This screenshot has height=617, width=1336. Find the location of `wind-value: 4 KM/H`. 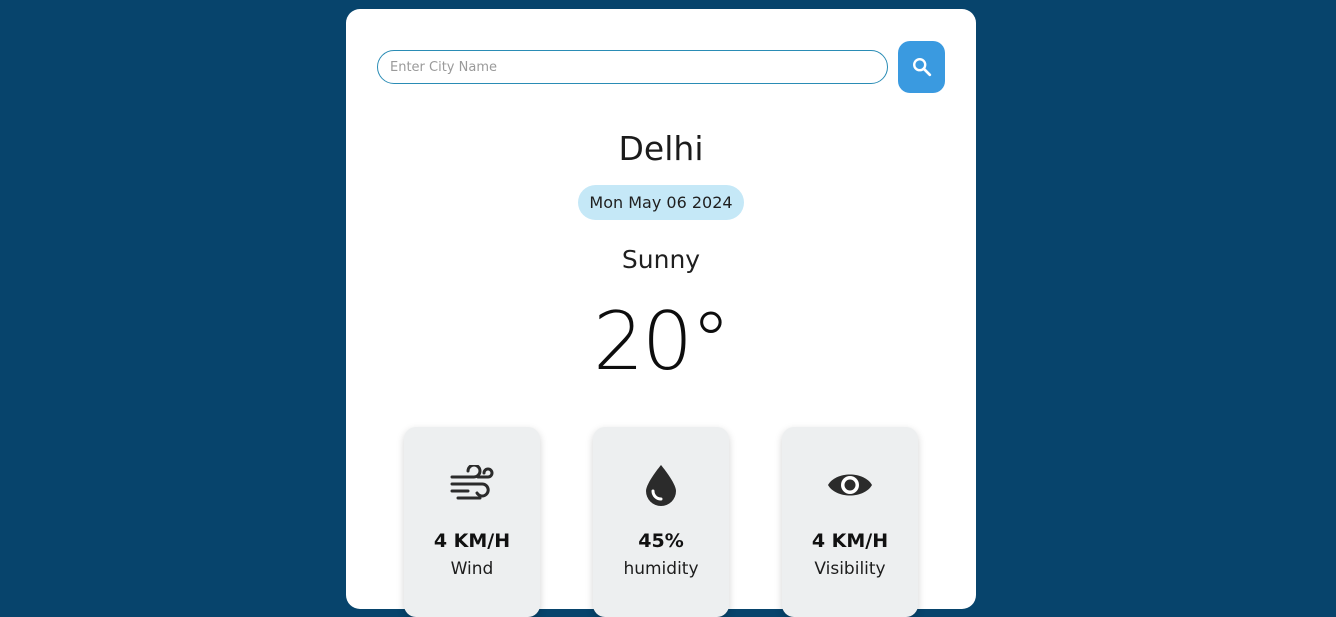

wind-value: 4 KM/H is located at coordinates (472, 541).